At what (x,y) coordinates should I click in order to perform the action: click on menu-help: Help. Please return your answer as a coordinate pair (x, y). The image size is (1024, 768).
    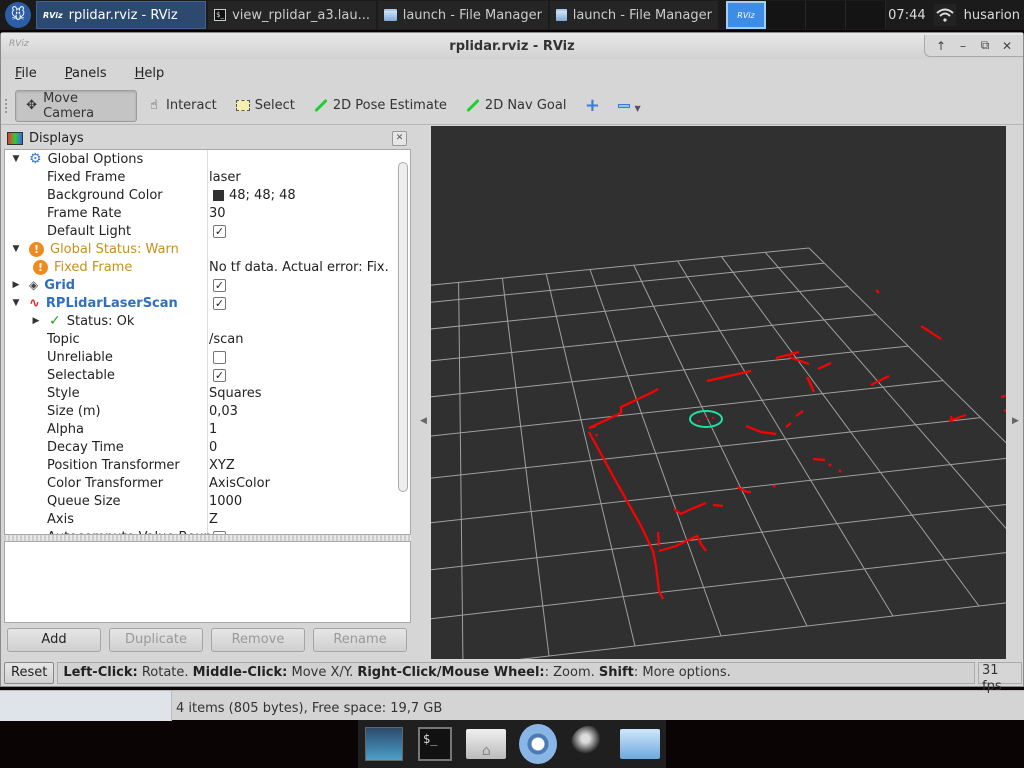
    Looking at the image, I should click on (150, 73).